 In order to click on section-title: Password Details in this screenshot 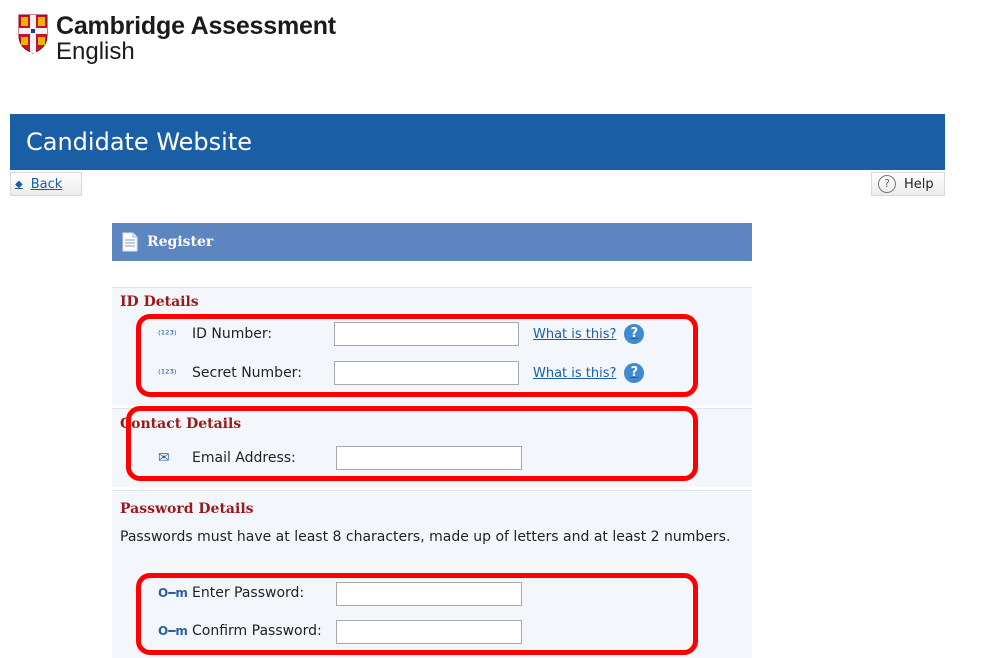, I will do `click(187, 509)`.